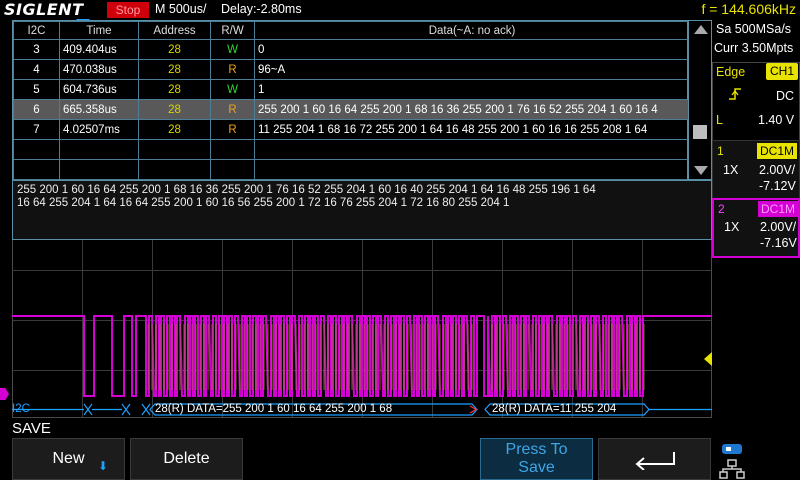 The height and width of the screenshot is (480, 800). What do you see at coordinates (232, 30) in the screenshot?
I see `column-header: R/W` at bounding box center [232, 30].